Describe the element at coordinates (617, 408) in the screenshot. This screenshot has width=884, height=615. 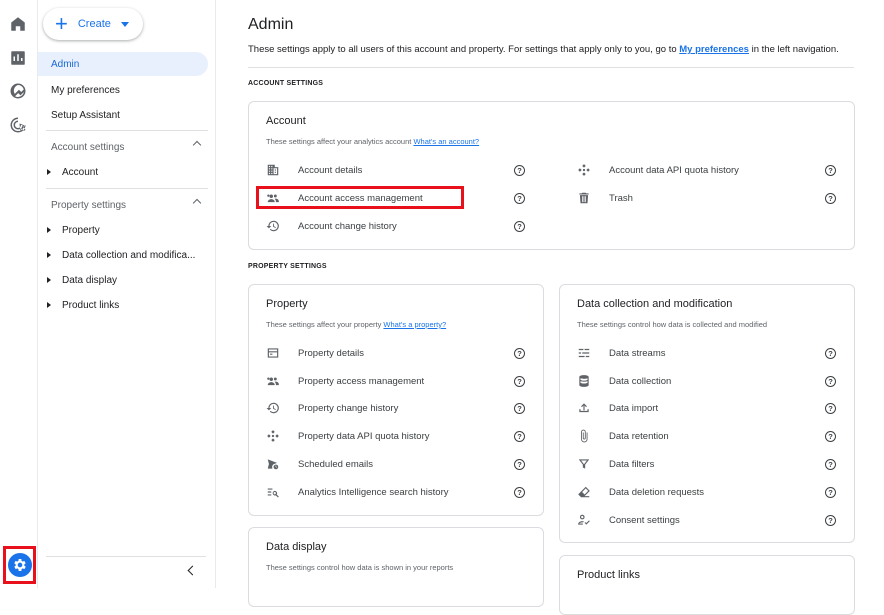
I see `data-import-row: Data import` at that location.